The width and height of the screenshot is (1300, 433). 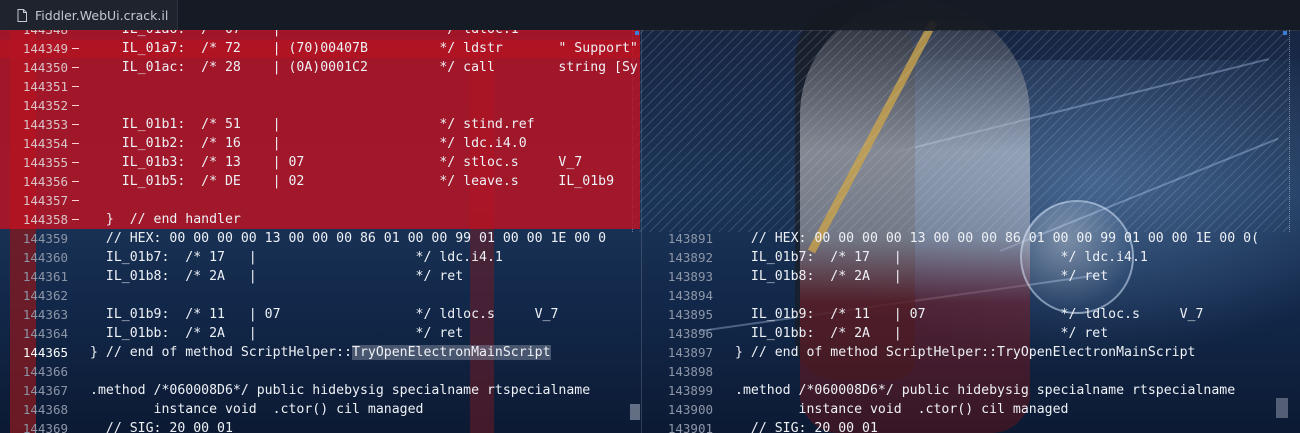 I want to click on code-line: 144362, so click(x=320, y=295).